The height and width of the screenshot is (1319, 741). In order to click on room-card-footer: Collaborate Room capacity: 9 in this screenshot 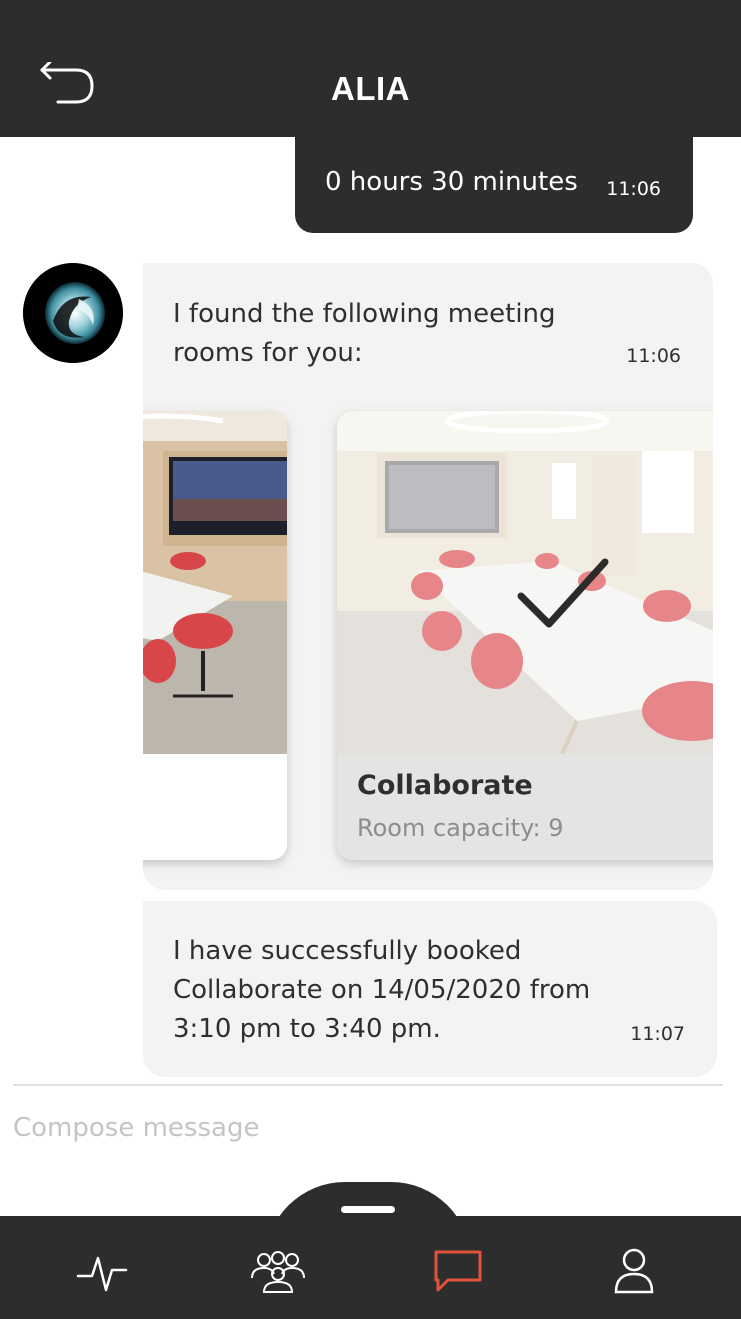, I will do `click(525, 807)`.